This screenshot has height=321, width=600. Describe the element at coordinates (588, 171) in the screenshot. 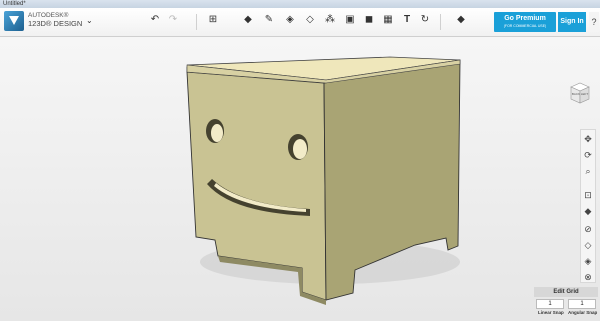

I see `zoom-icon: ⌕` at that location.